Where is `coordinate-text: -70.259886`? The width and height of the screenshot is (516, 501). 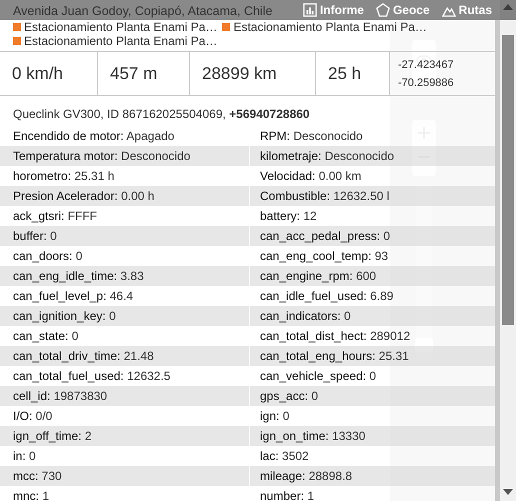
coordinate-text: -70.259886 is located at coordinates (426, 83).